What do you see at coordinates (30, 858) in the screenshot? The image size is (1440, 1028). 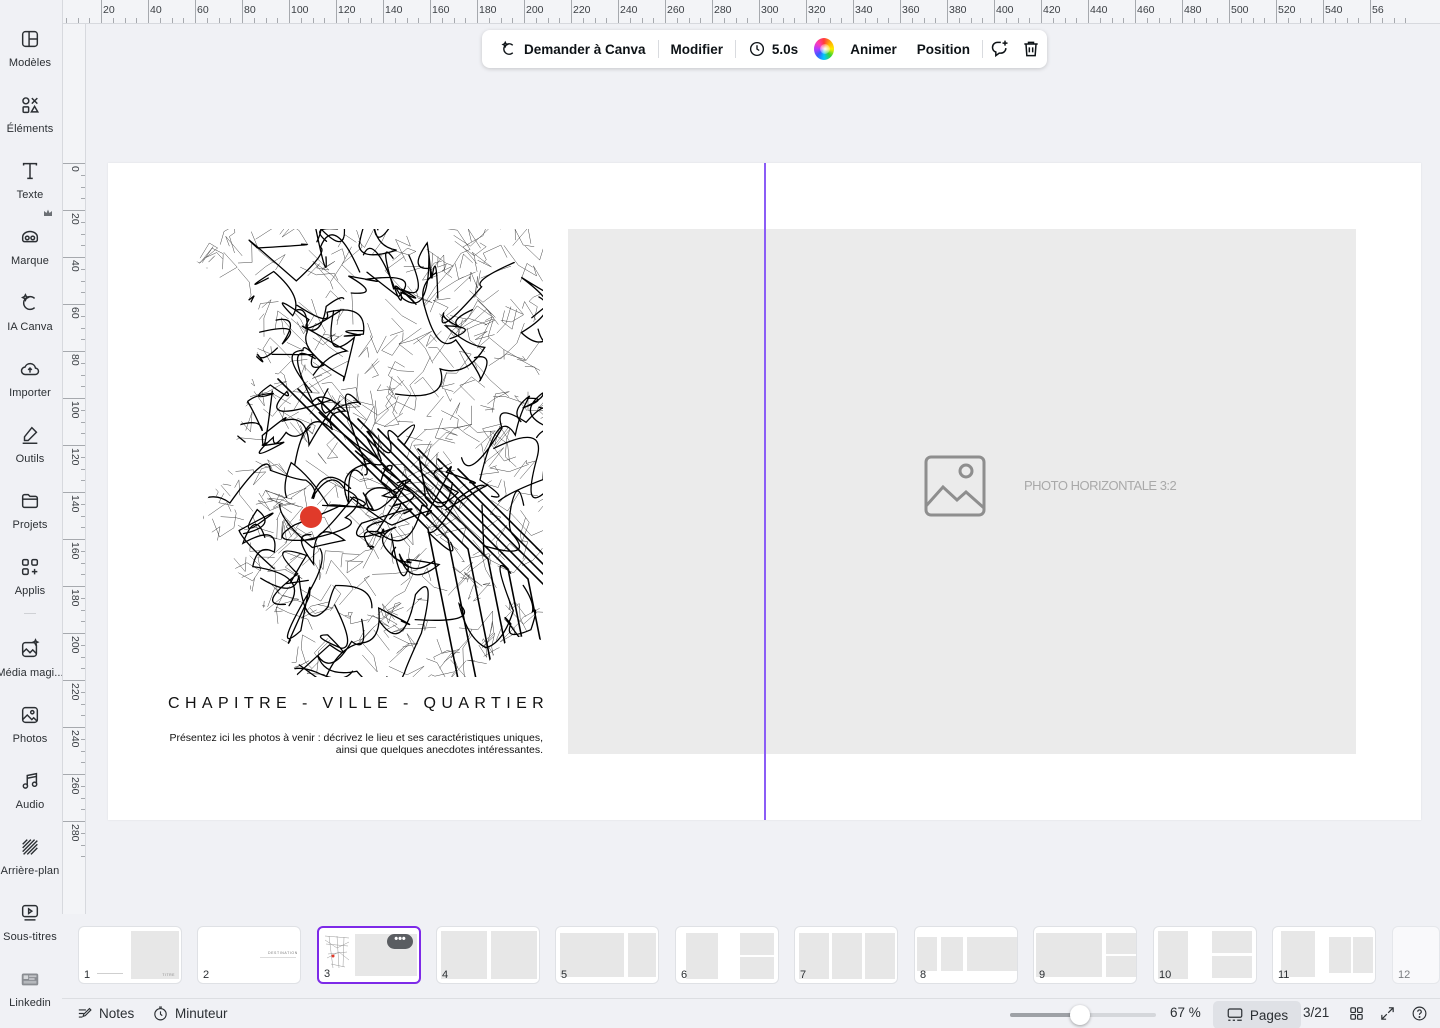 I see `sidebar-item-background: Arrière-plan` at bounding box center [30, 858].